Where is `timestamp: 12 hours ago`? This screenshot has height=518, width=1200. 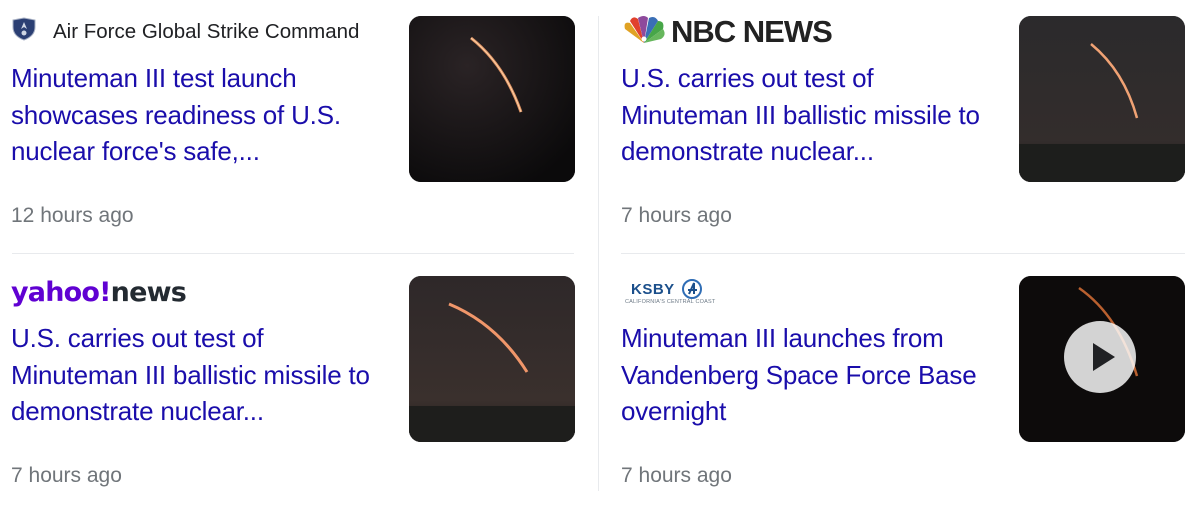
timestamp: 12 hours ago is located at coordinates (72, 215).